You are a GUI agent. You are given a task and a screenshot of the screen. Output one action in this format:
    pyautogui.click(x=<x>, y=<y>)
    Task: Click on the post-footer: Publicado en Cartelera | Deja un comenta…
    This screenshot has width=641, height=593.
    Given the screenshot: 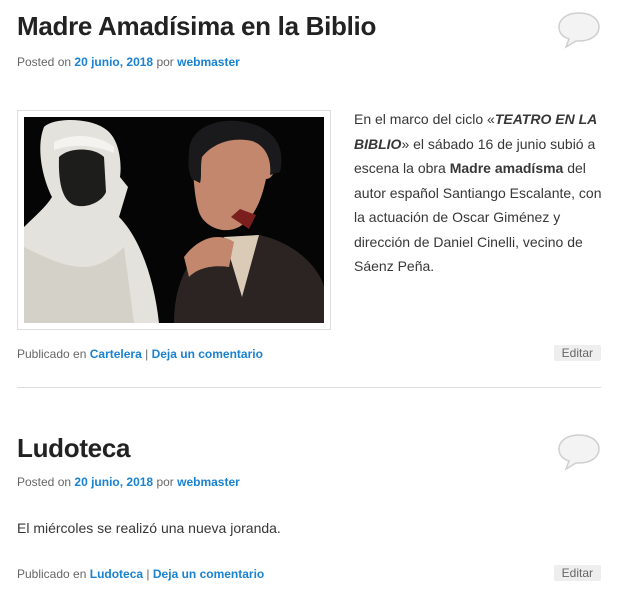 What is the action you would take?
    pyautogui.click(x=140, y=354)
    